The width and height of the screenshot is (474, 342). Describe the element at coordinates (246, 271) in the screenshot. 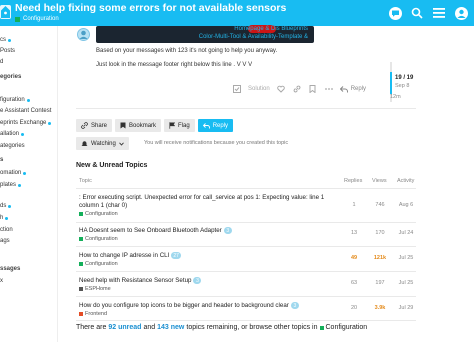

I see `divider` at that location.